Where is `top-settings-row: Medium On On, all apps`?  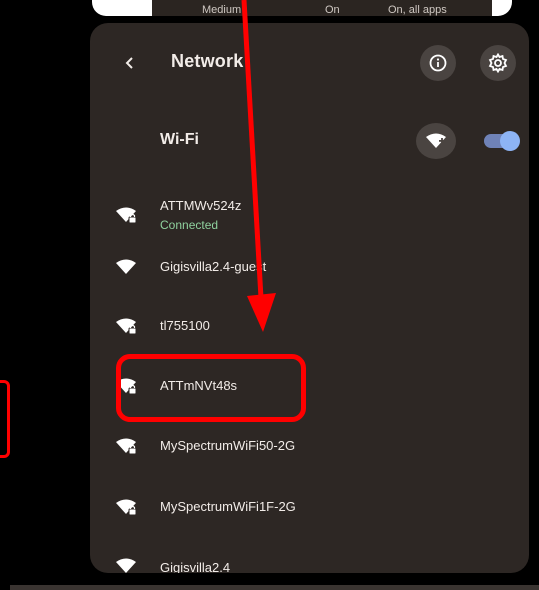
top-settings-row: Medium On On, all apps is located at coordinates (322, 8).